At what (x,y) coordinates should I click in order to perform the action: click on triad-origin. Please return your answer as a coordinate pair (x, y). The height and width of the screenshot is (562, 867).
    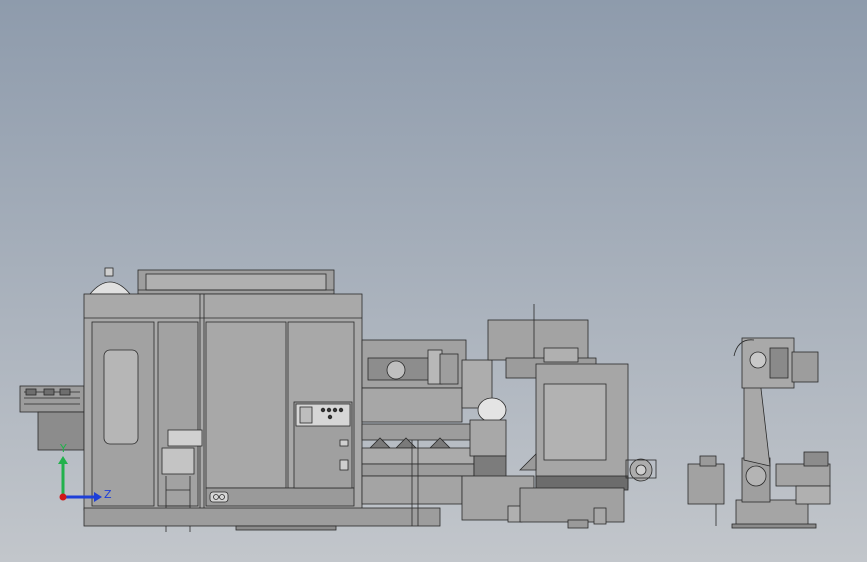
    Looking at the image, I should click on (63, 497).